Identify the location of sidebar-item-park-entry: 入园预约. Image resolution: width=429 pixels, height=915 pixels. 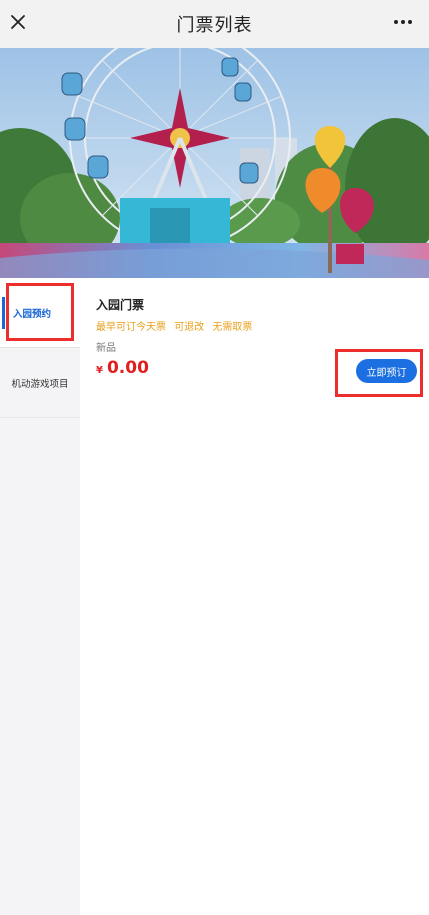
(40, 313).